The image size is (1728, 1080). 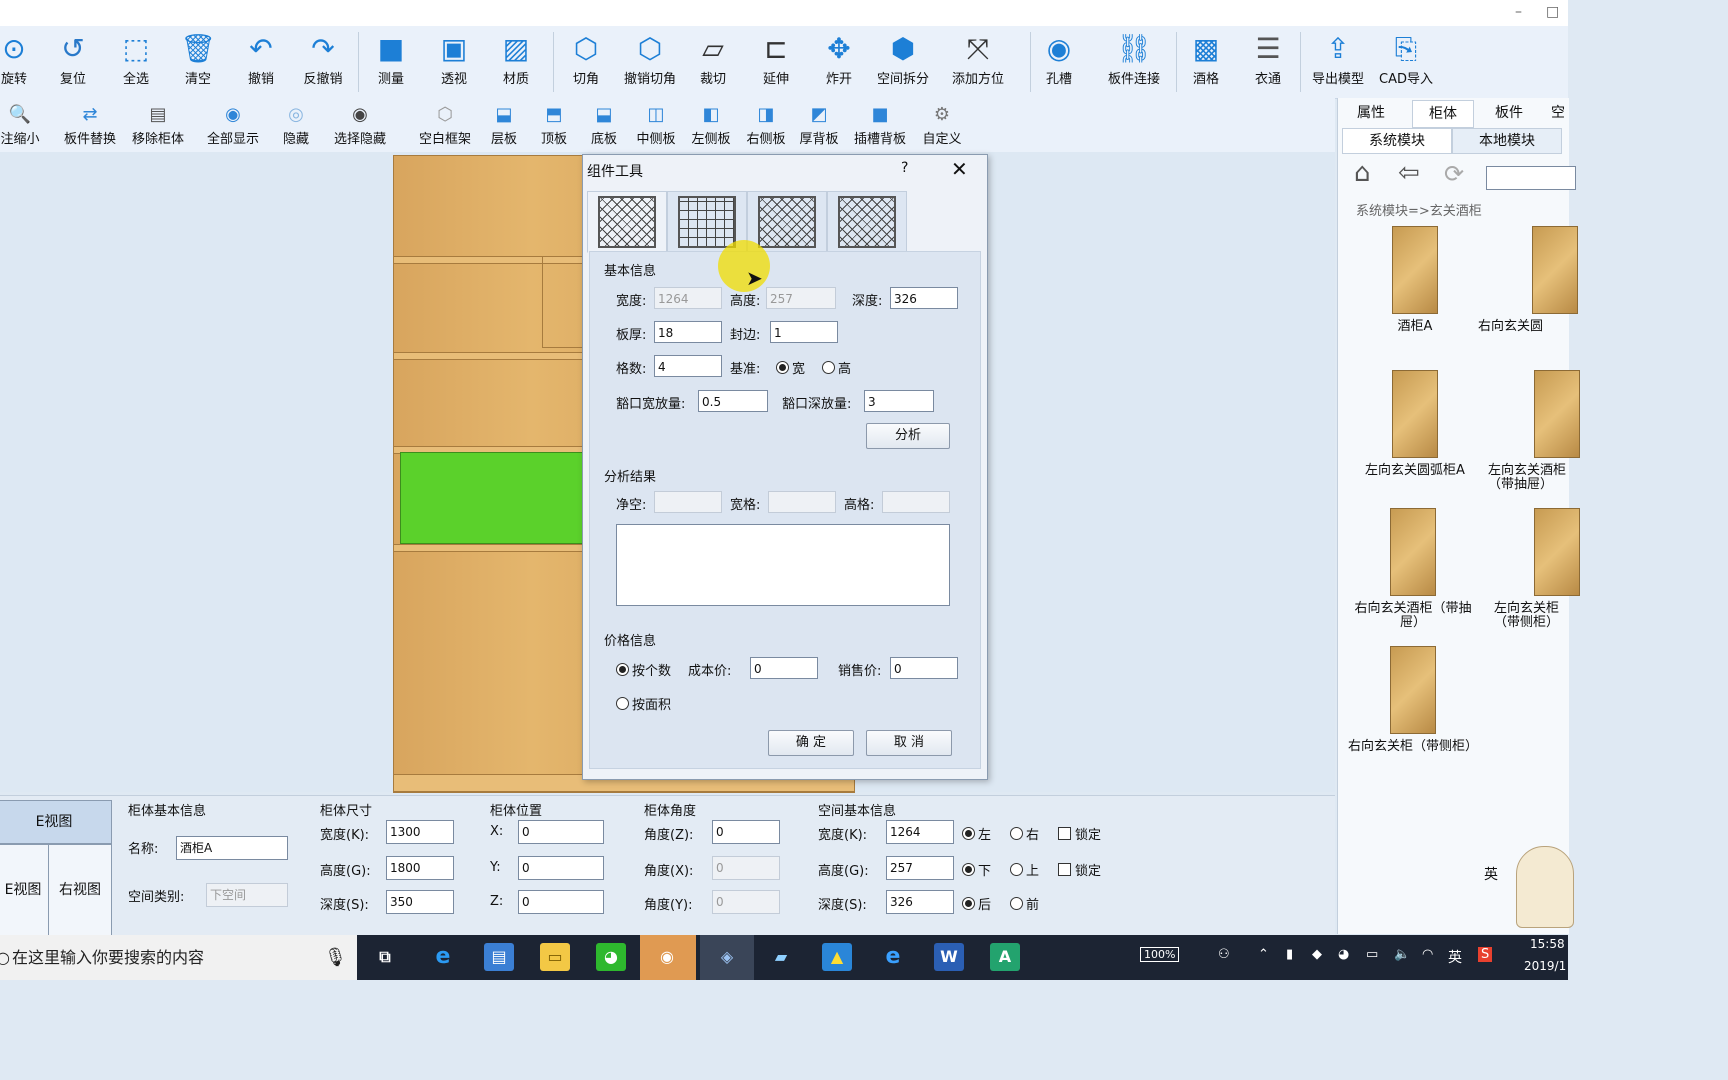 What do you see at coordinates (499, 957) in the screenshot?
I see `store-icon: ▤` at bounding box center [499, 957].